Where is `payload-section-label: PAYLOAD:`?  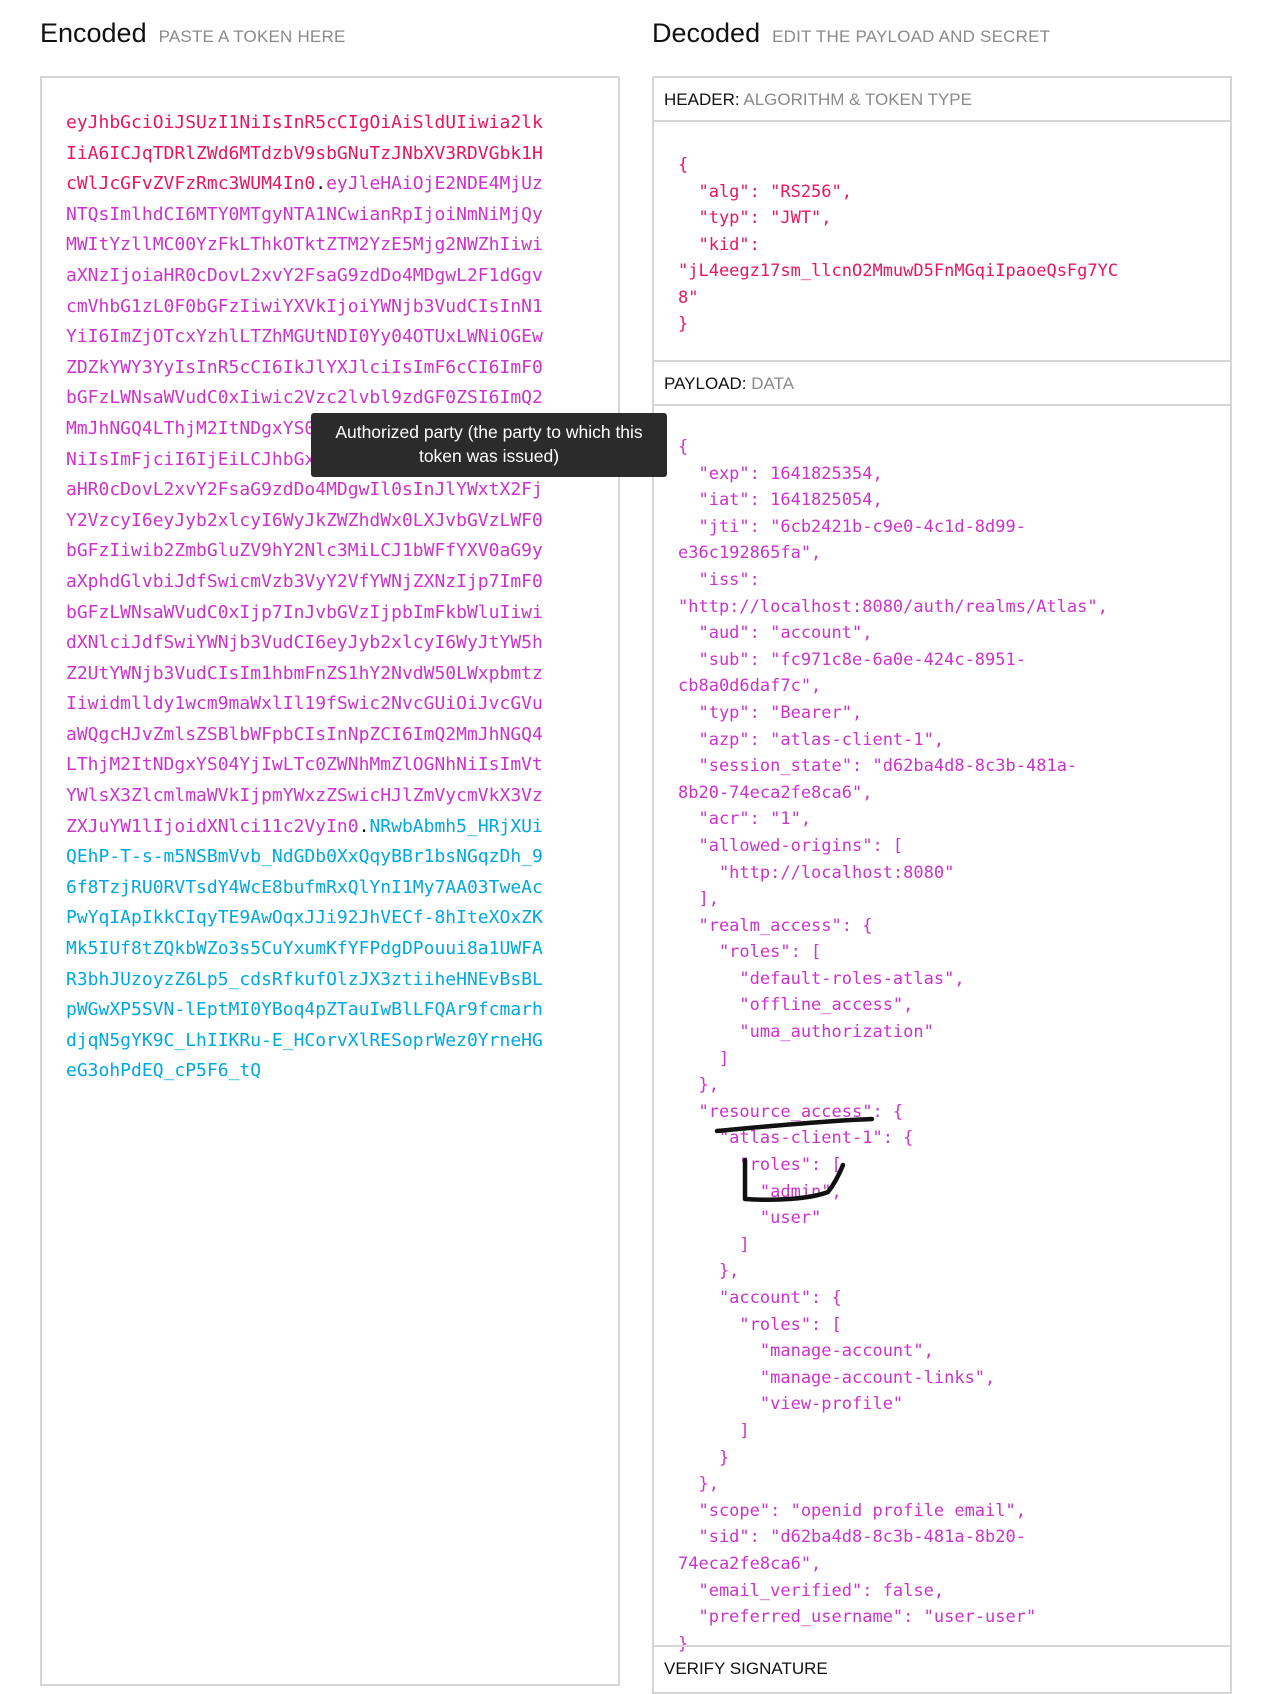 payload-section-label: PAYLOAD: is located at coordinates (705, 383).